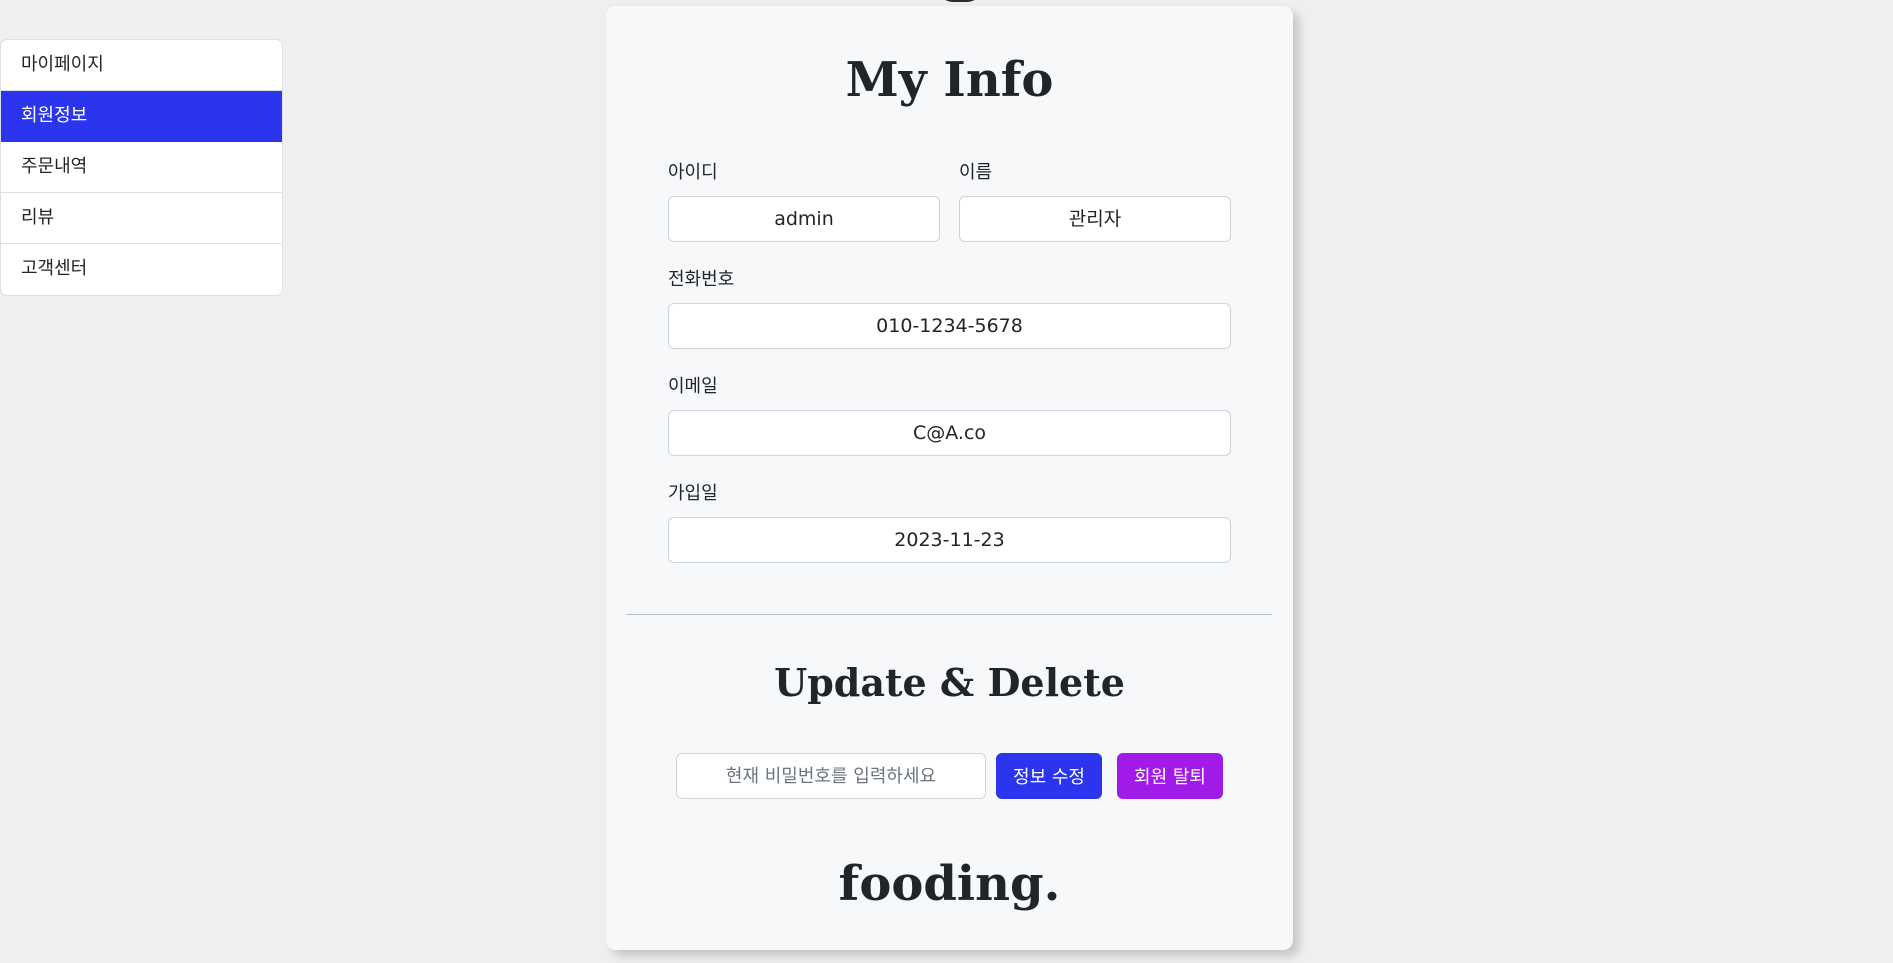 The height and width of the screenshot is (963, 1893). I want to click on delete-account-button: 회원 탈퇴, so click(1170, 776).